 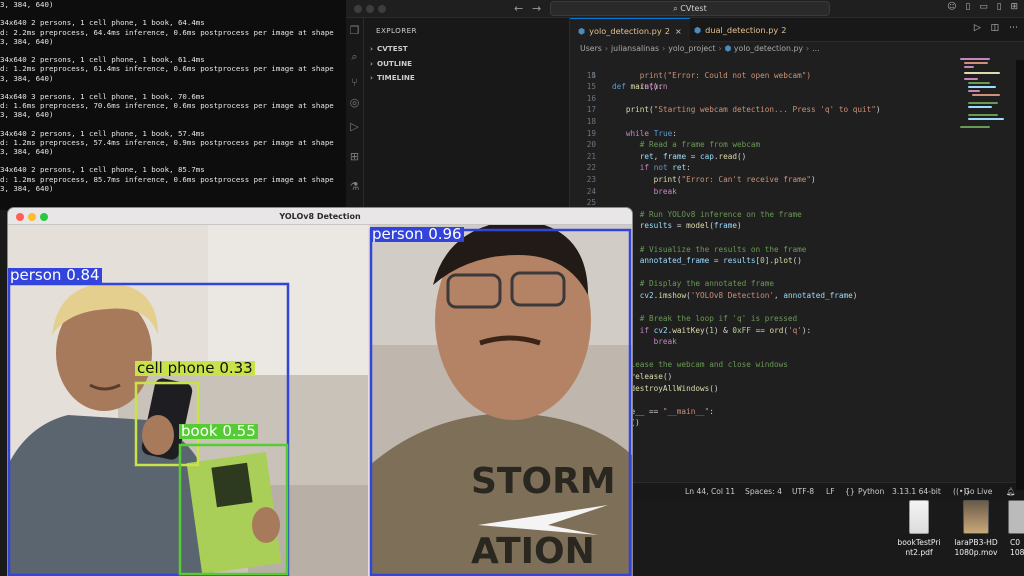 What do you see at coordinates (999, 7) in the screenshot?
I see `toggle-secondary-sidebar-icon: ▯` at bounding box center [999, 7].